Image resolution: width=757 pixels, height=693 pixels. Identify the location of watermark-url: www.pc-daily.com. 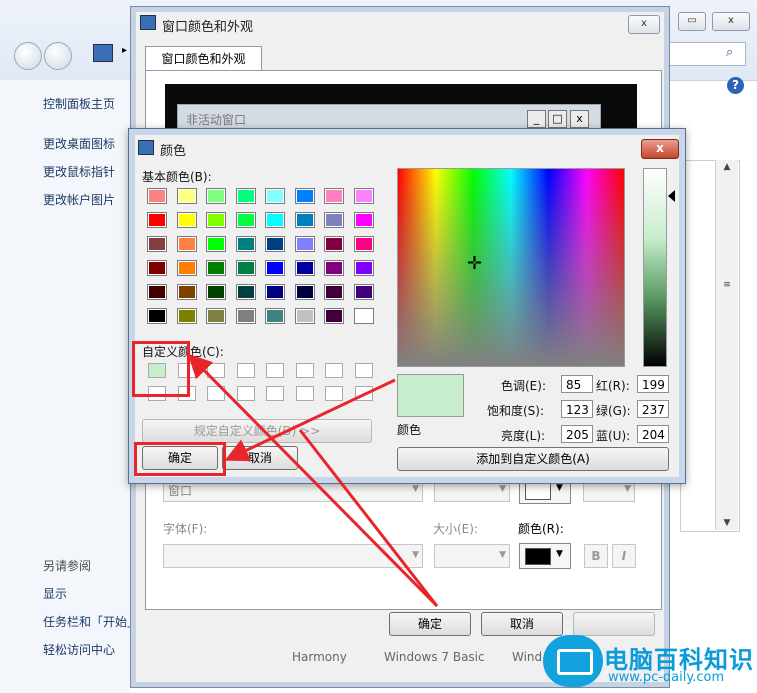
(666, 677).